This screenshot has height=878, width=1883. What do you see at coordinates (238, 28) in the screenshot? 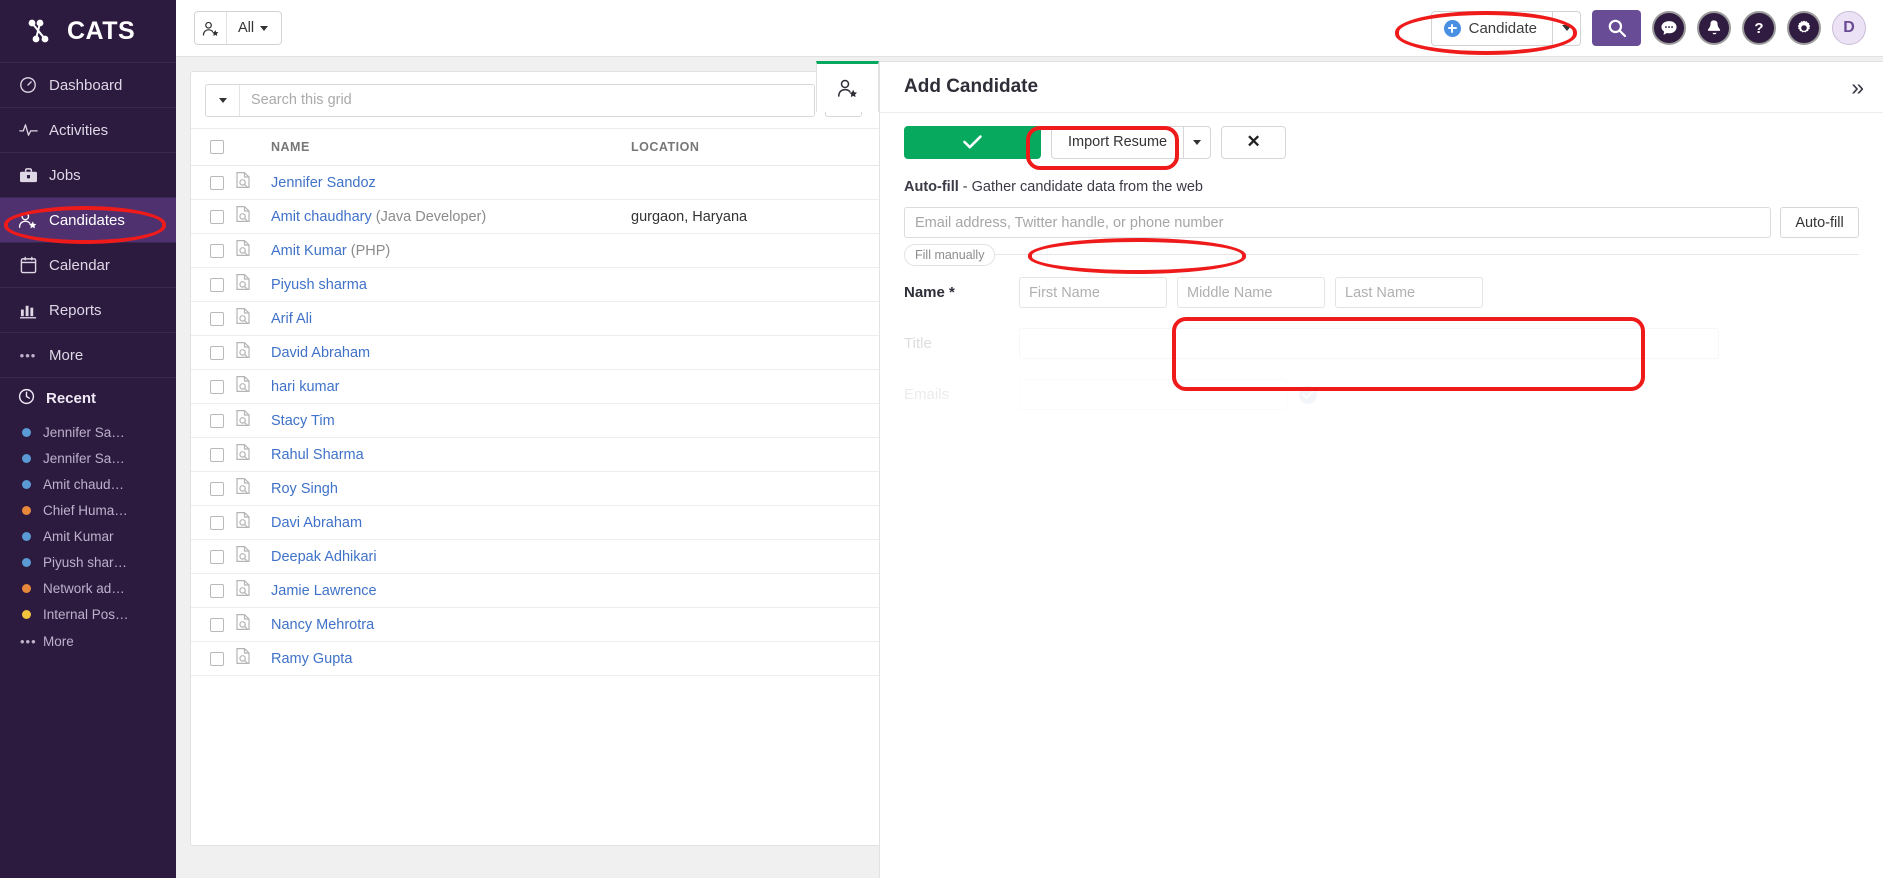
I see `view-filter-button: All` at bounding box center [238, 28].